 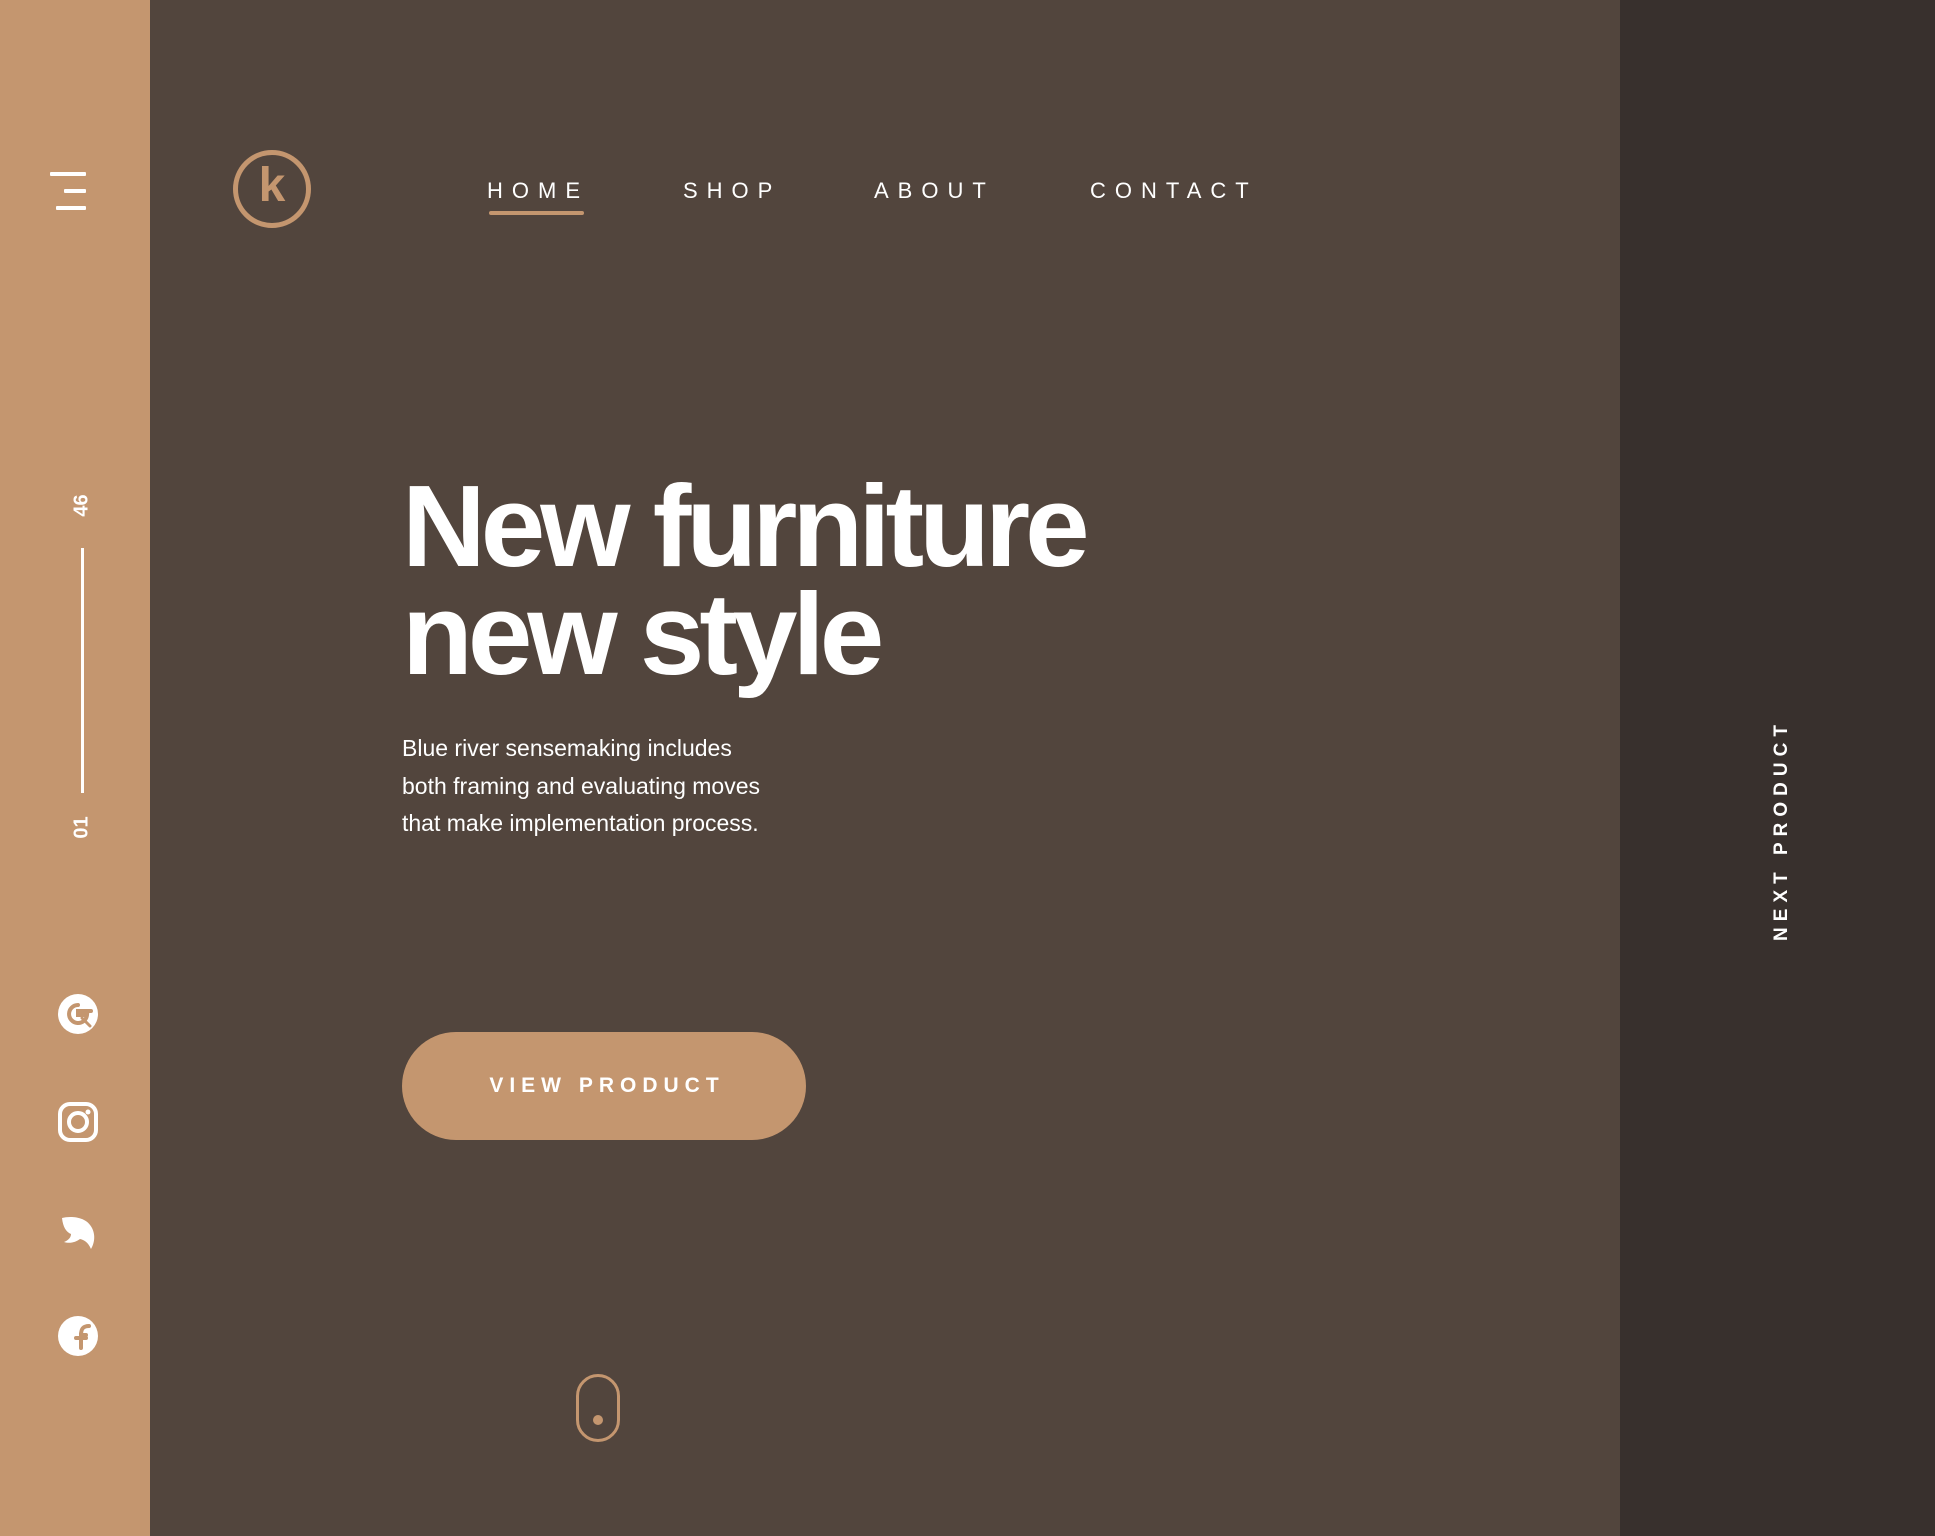 What do you see at coordinates (598, 1408) in the screenshot?
I see `mouse-scroll-icon` at bounding box center [598, 1408].